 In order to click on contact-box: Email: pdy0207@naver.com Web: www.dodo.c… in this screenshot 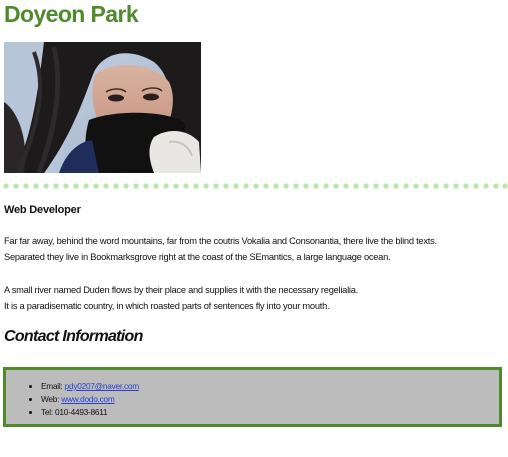, I will do `click(252, 397)`.